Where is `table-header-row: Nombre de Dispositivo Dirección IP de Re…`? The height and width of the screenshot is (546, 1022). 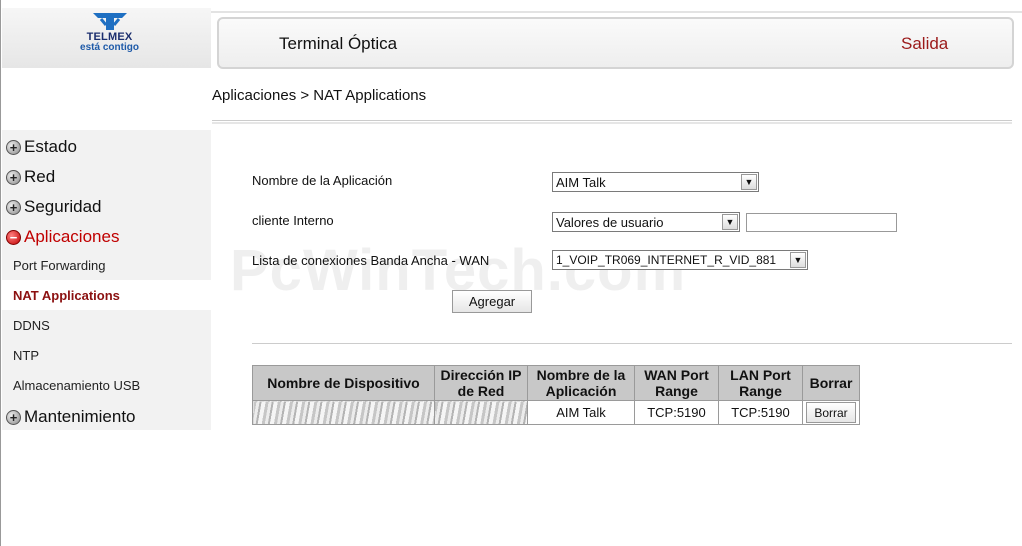
table-header-row: Nombre de Dispositivo Dirección IP de Re… is located at coordinates (556, 383).